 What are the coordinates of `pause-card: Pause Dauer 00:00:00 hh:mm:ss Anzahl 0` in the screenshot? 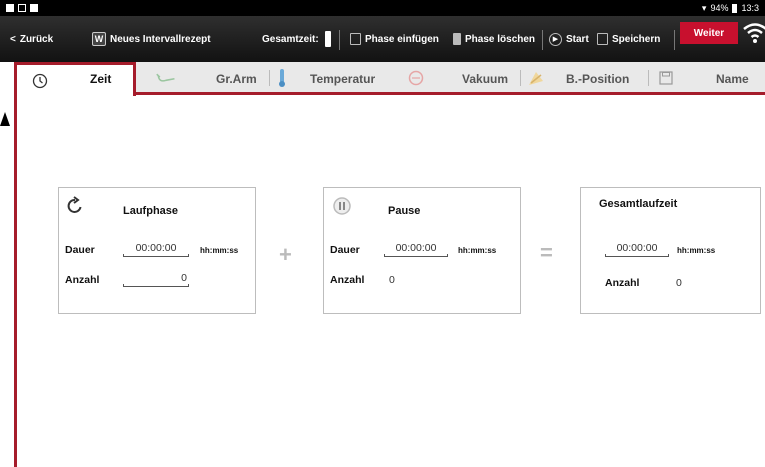 It's located at (422, 250).